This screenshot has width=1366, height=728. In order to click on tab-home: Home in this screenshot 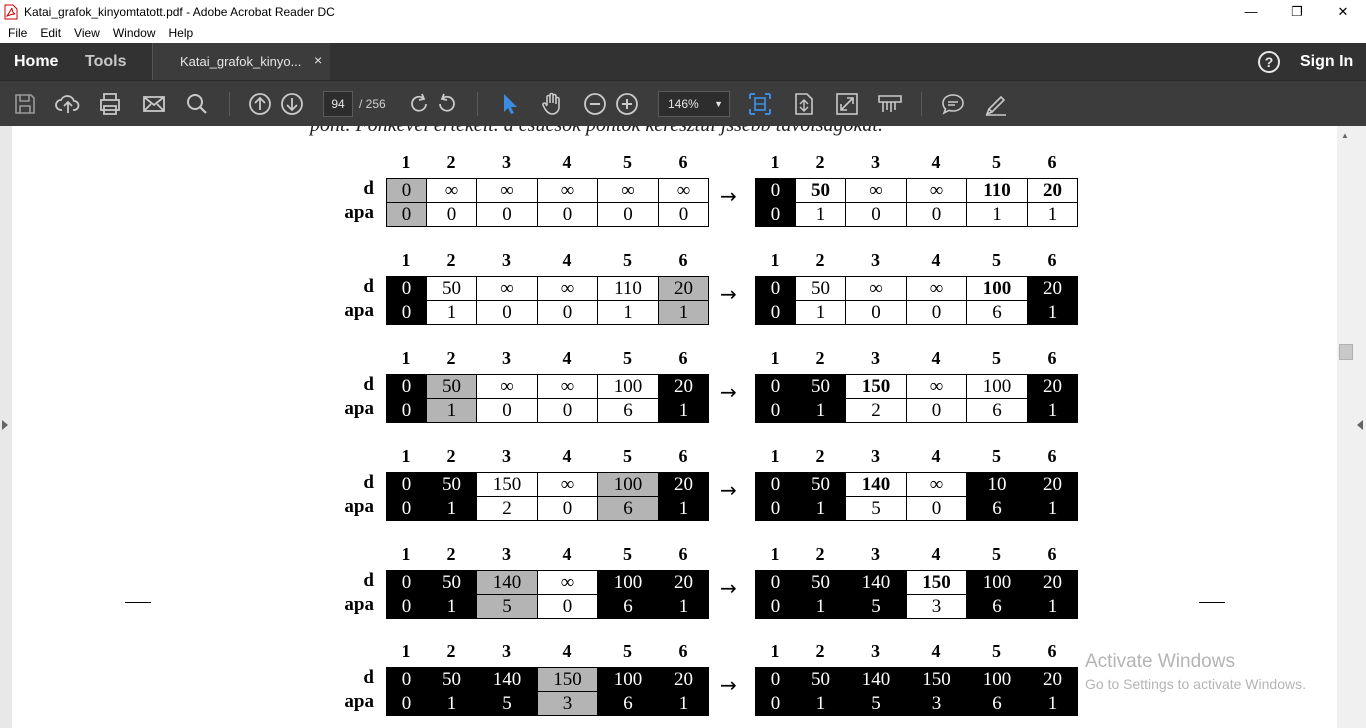, I will do `click(36, 61)`.